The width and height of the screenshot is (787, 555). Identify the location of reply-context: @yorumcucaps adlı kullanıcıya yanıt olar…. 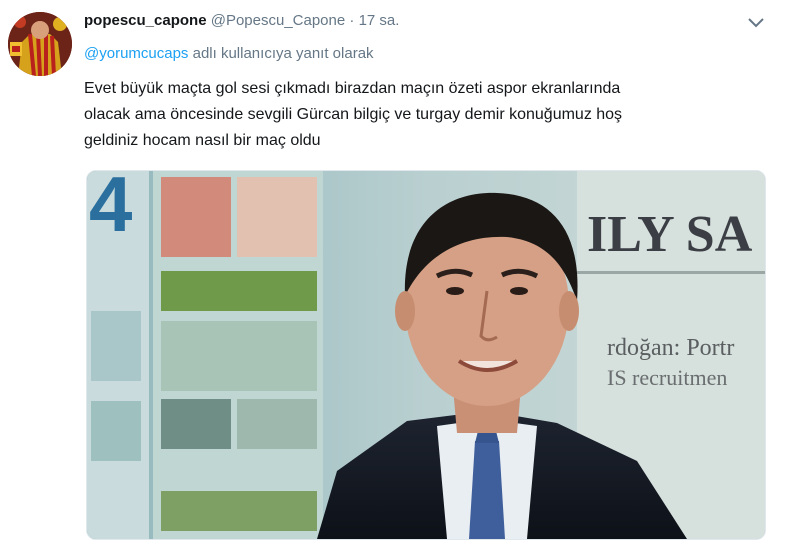
(229, 53).